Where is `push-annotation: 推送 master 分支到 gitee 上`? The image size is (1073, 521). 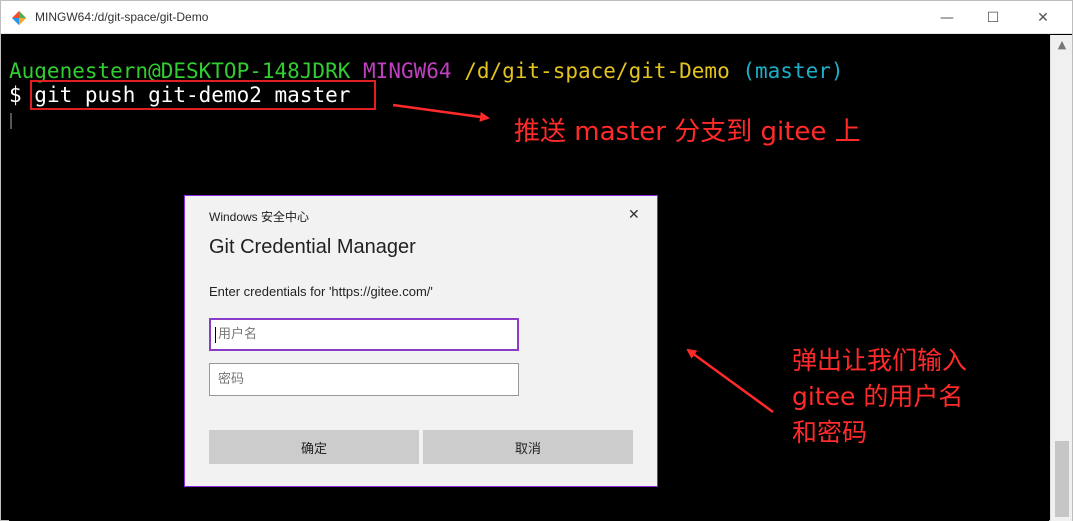 push-annotation: 推送 master 分支到 gitee 上 is located at coordinates (687, 132).